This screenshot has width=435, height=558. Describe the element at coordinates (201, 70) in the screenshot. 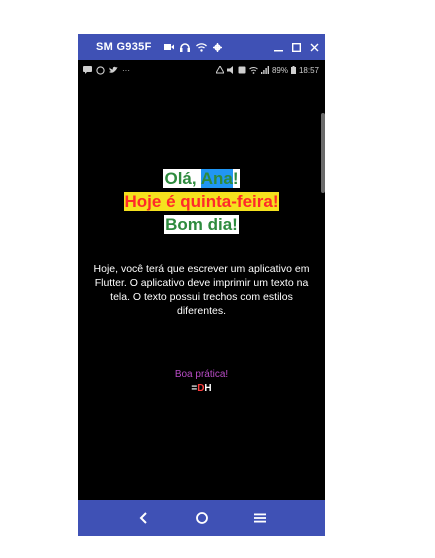

I see `android-status-bar: ··· 89% 18:57` at that location.